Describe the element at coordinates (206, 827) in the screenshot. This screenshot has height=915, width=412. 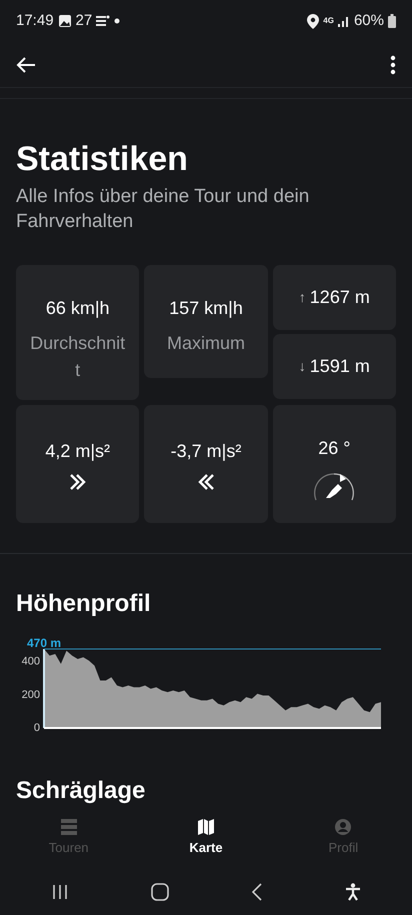
I see `map-icon` at that location.